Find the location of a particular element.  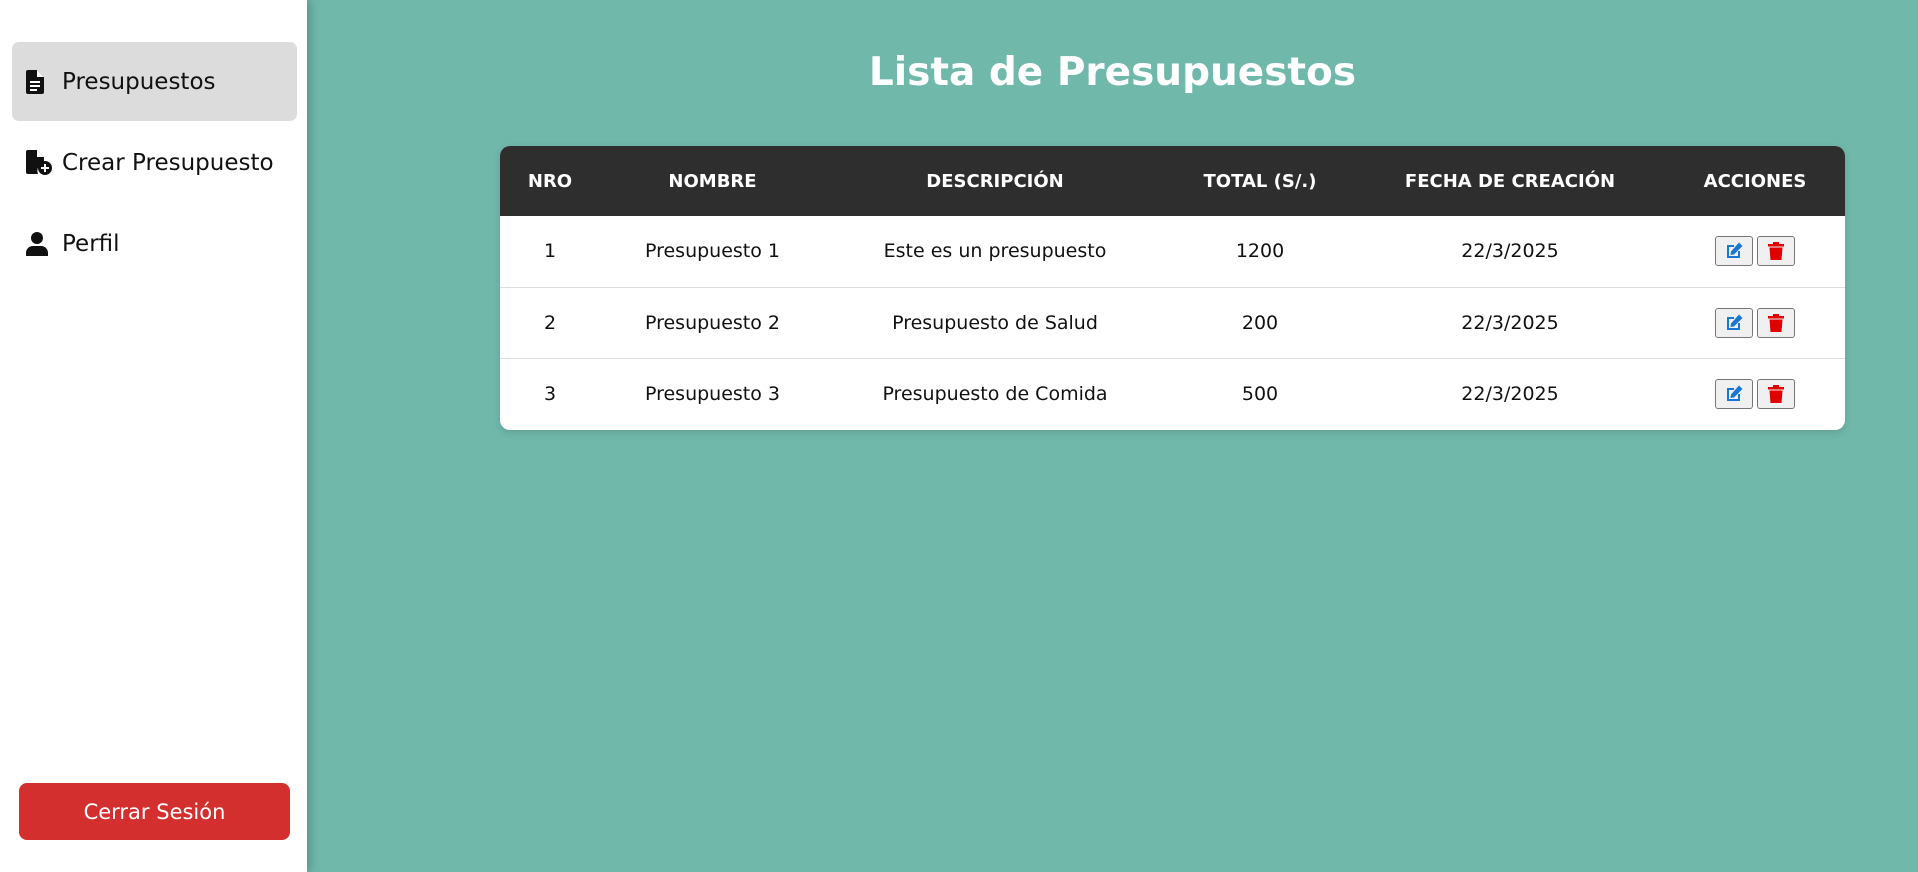

sidebar-item-label: Presupuestos is located at coordinates (139, 81).